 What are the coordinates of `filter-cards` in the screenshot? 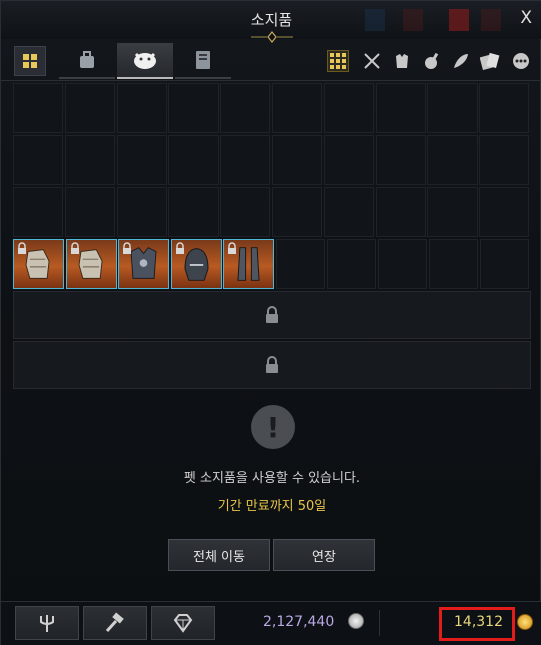 It's located at (490, 61).